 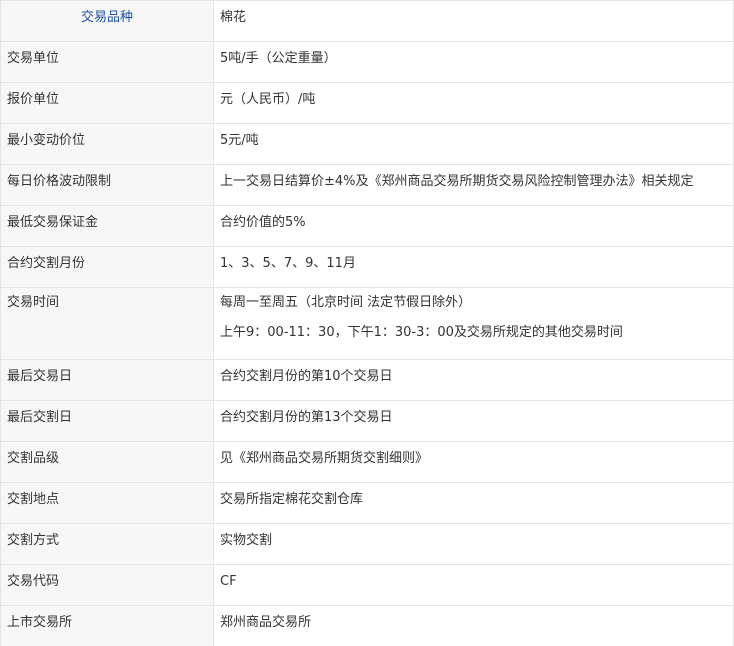 I want to click on label-cell: 报价单位, so click(x=107, y=103).